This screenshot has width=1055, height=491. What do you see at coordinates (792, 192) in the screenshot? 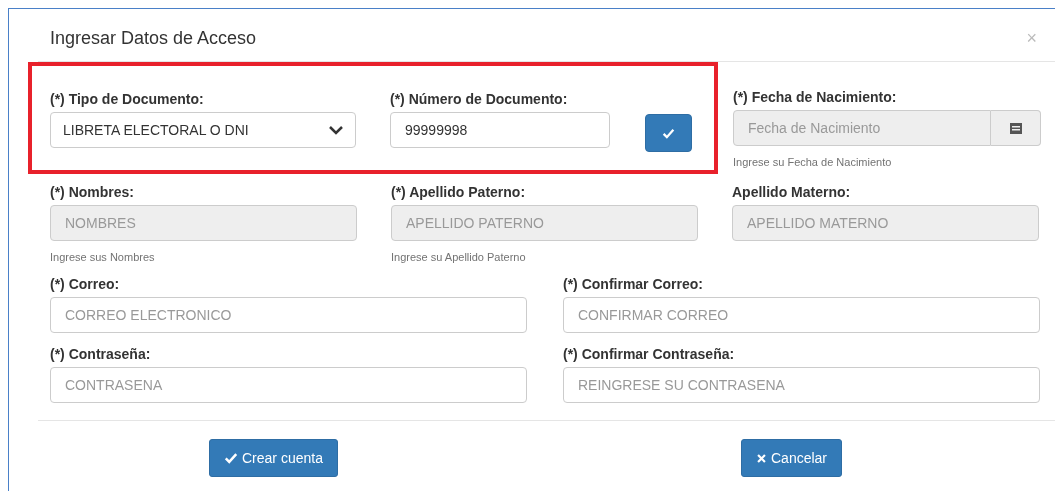
I see `field-label: Apellido Materno:` at bounding box center [792, 192].